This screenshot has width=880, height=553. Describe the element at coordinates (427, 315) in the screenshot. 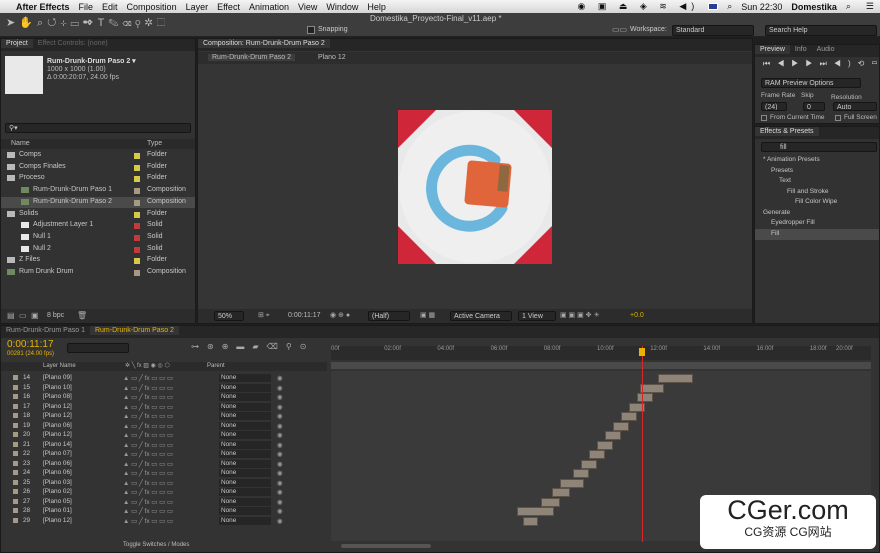

I see `region-icon: ▣ ▦` at that location.